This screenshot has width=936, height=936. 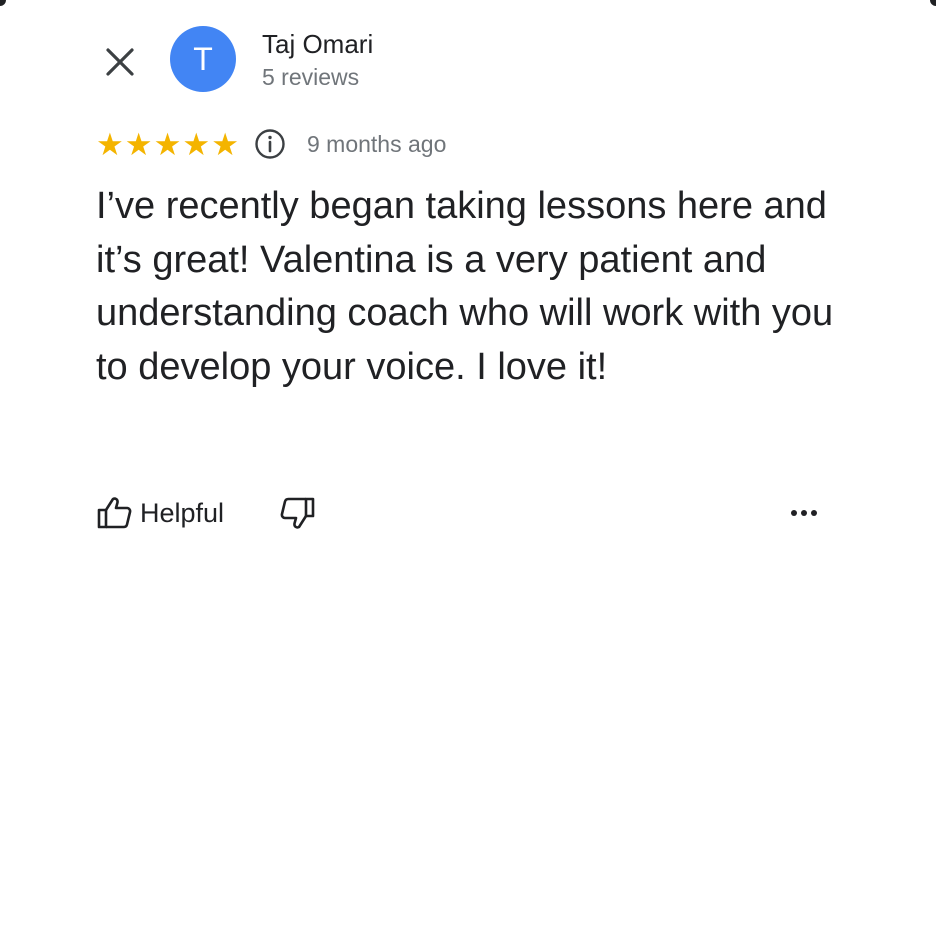 I want to click on thumb-down-icon, so click(x=297, y=513).